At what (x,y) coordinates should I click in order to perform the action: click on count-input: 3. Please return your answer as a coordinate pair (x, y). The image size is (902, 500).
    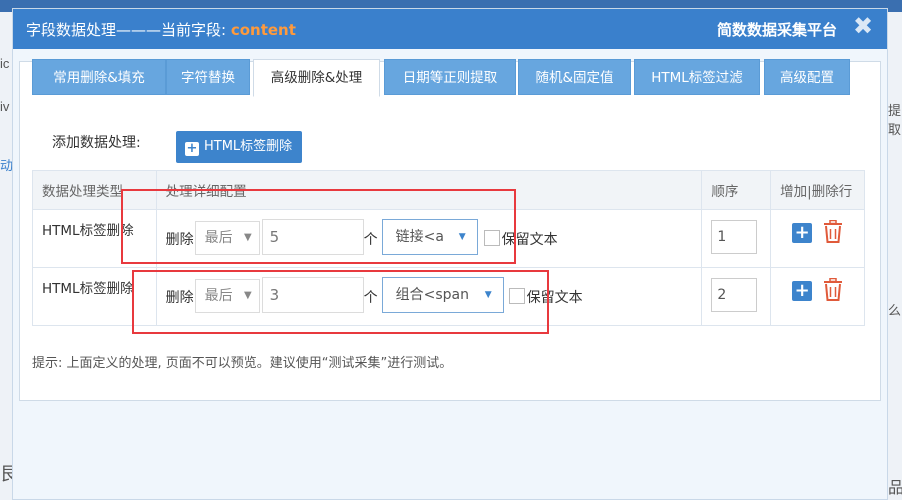
    Looking at the image, I should click on (312, 295).